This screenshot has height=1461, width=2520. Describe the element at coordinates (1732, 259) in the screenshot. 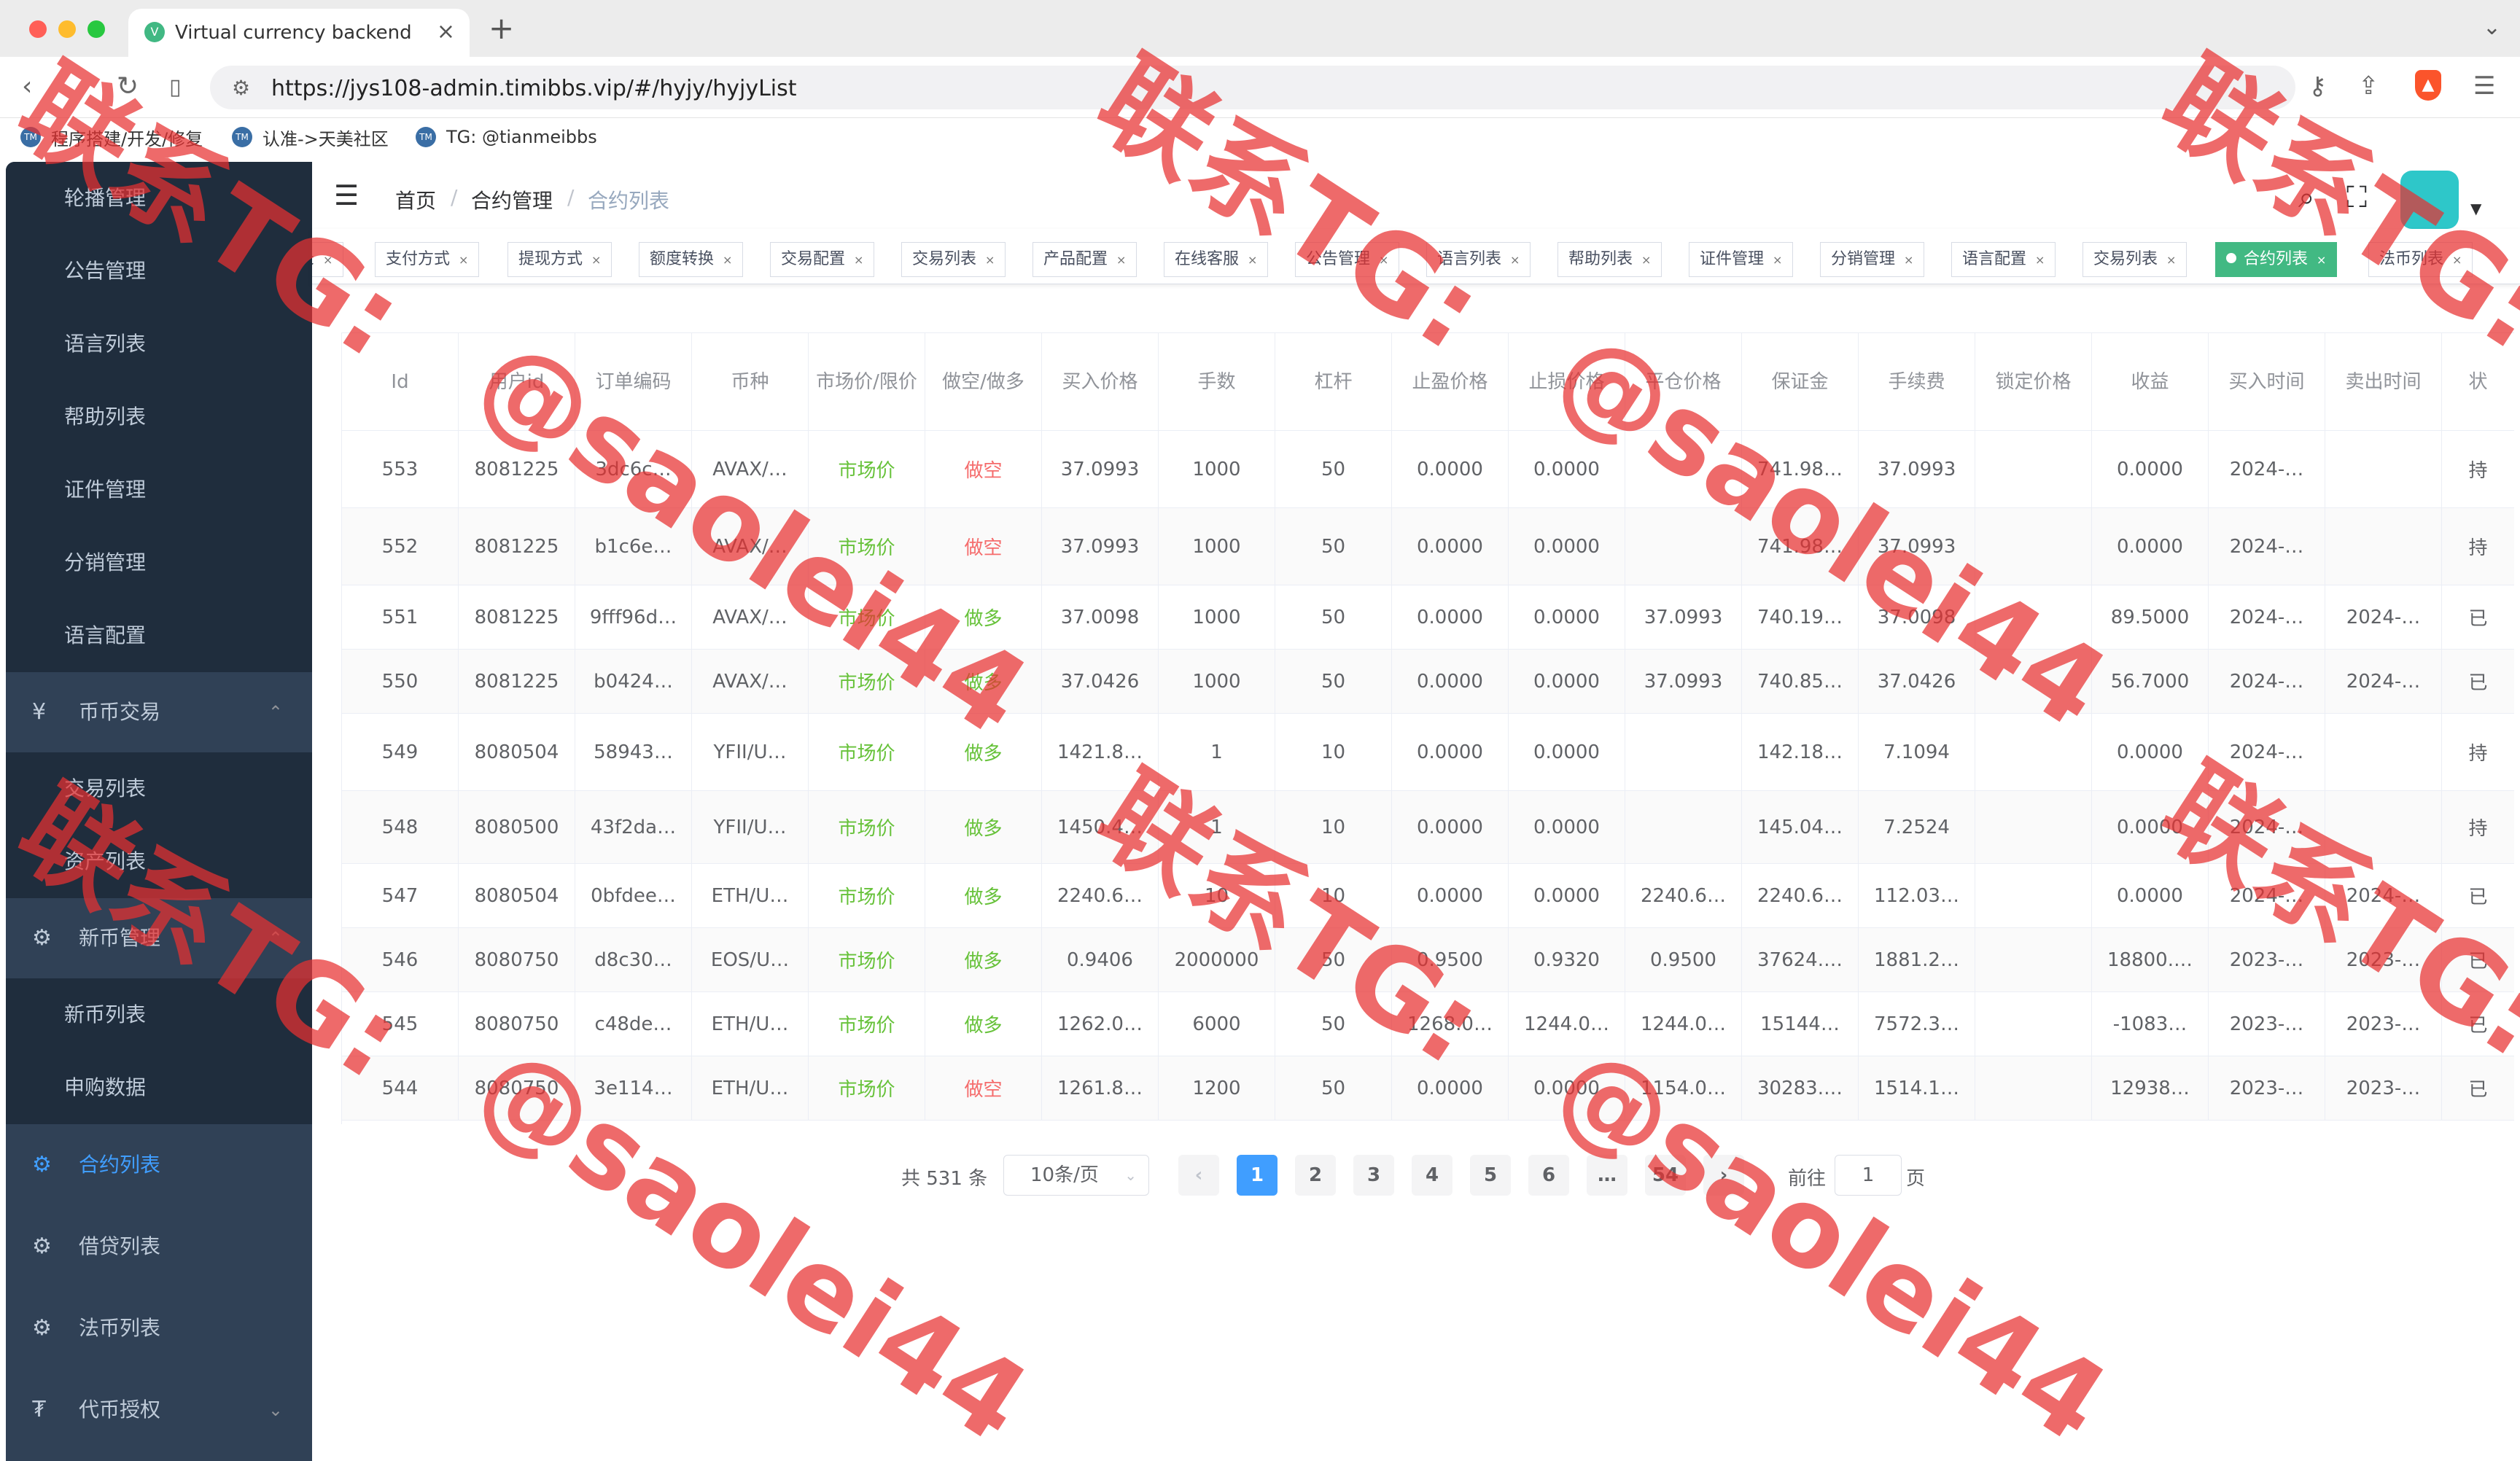

I see `tag-label: 证件管理` at that location.